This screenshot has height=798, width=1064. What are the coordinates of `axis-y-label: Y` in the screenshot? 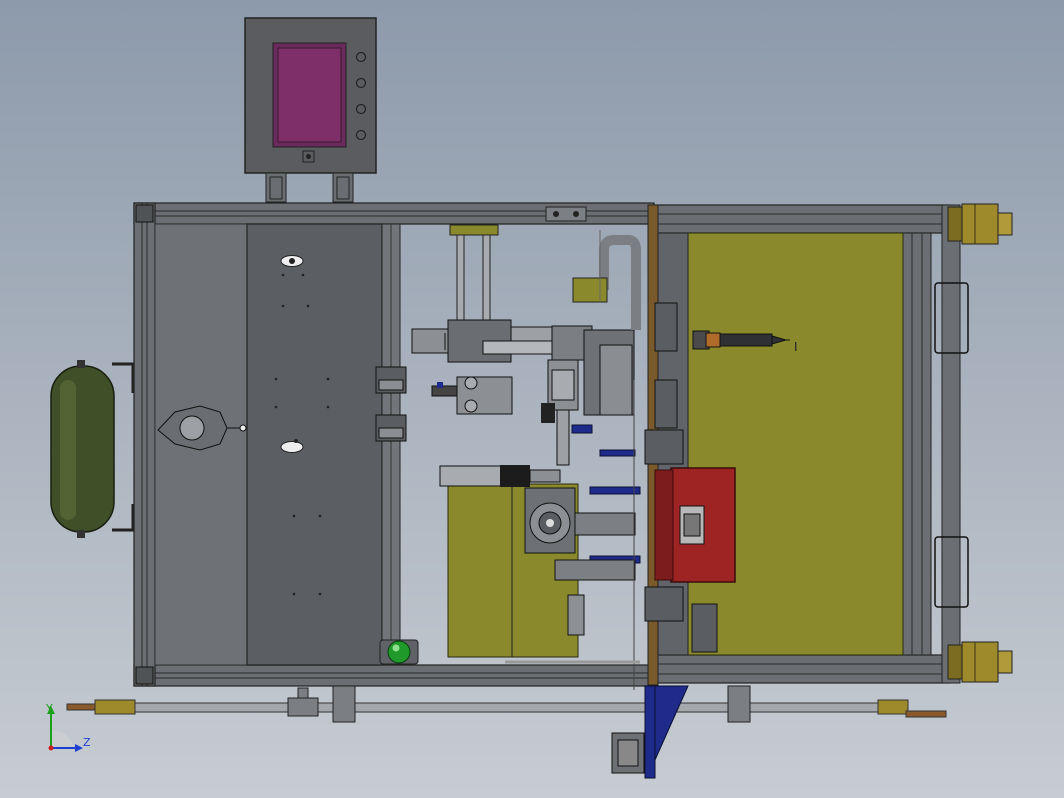 It's located at (49, 708).